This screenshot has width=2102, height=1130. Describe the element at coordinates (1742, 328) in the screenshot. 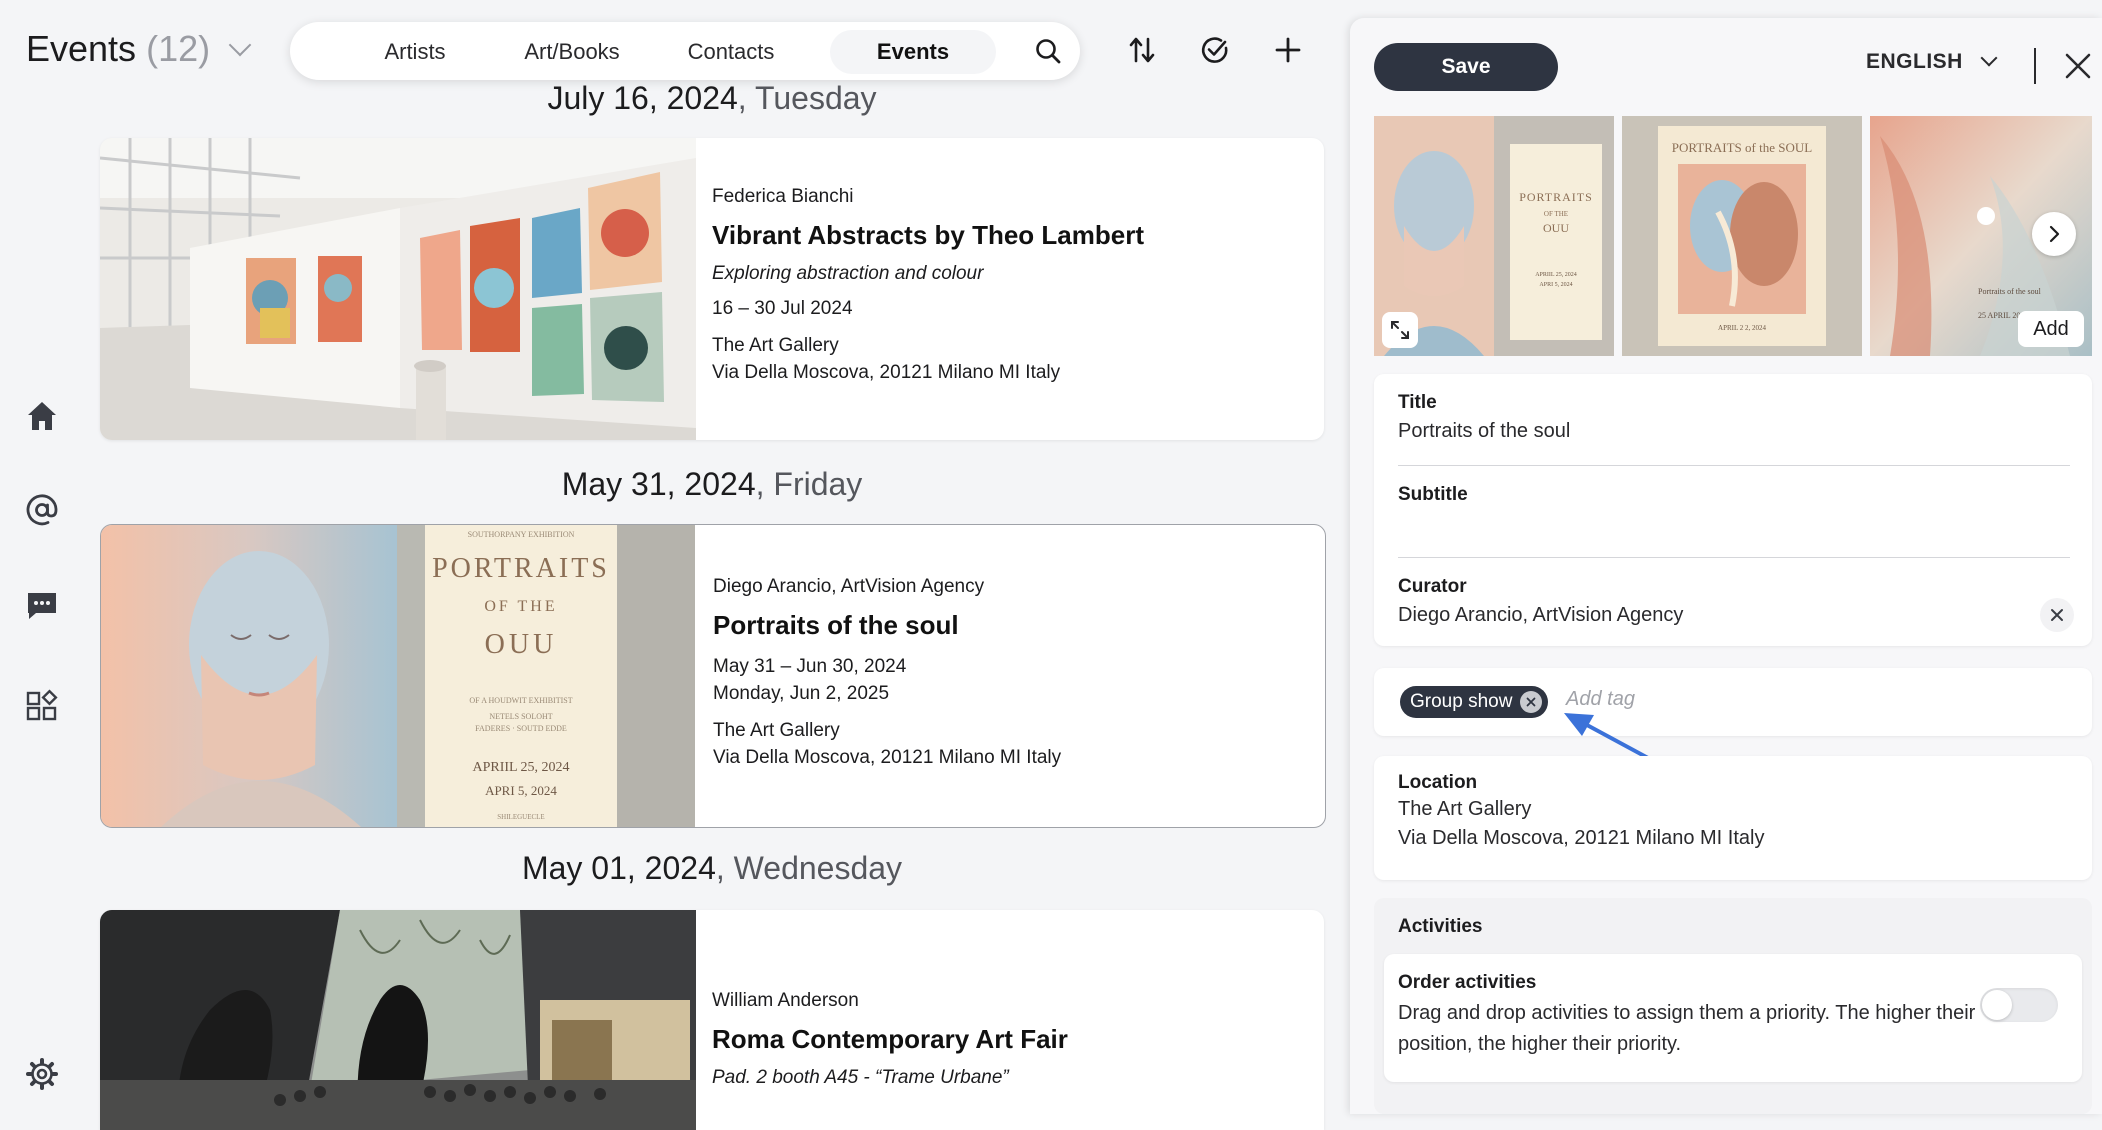

I see `gallery-poster-date: APRIL 2 2, 2024` at that location.